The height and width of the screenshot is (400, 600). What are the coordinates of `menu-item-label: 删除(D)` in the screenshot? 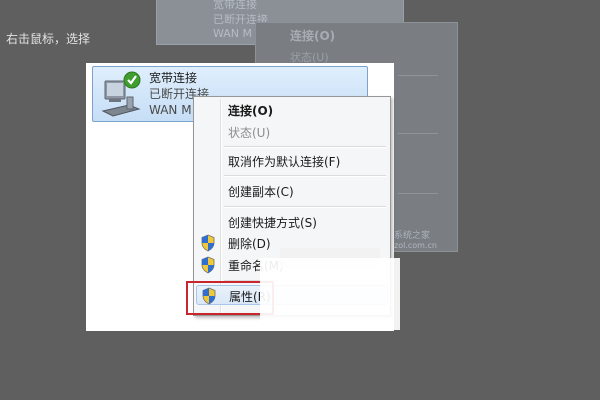 It's located at (249, 244).